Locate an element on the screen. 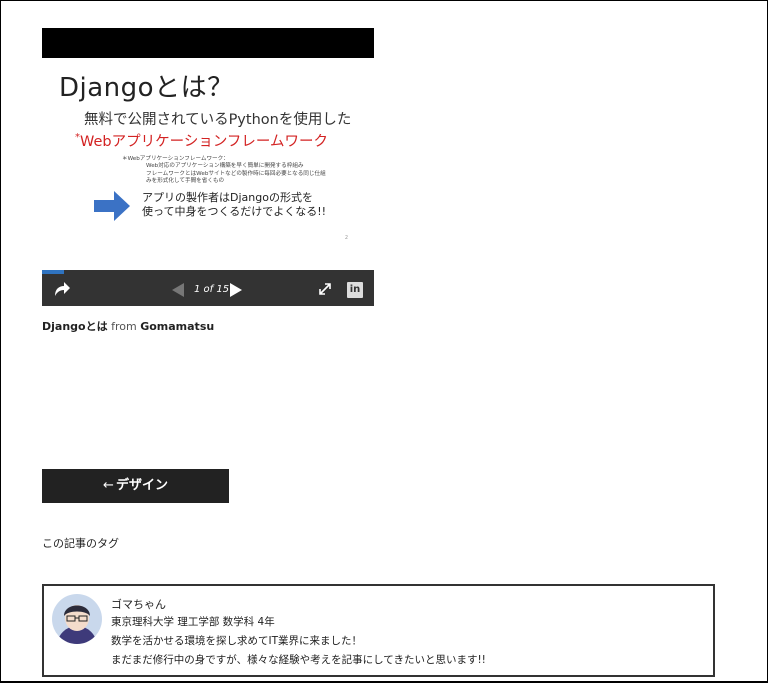 The image size is (768, 683). slideshow-caption: Djangoとは from Gomamatsu is located at coordinates (128, 326).